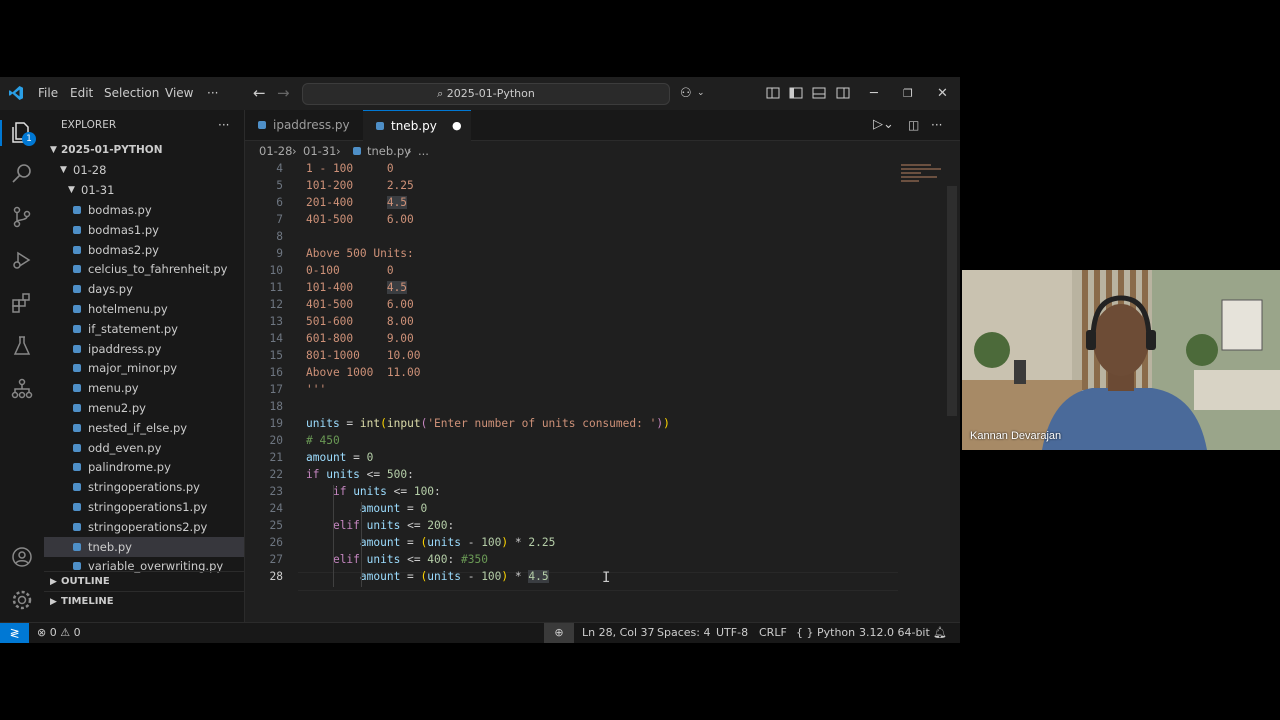 The height and width of the screenshot is (720, 1280). I want to click on search-icon, so click(22, 174).